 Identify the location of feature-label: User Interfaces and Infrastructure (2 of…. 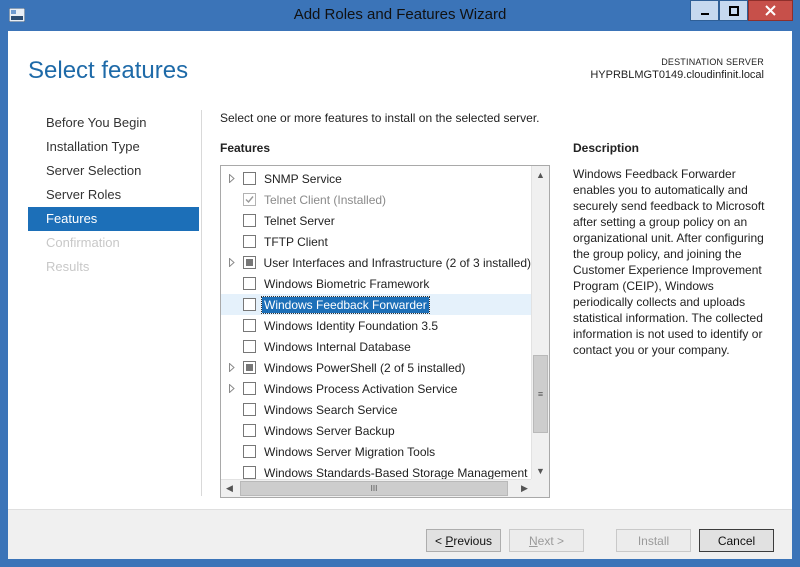
(397, 263).